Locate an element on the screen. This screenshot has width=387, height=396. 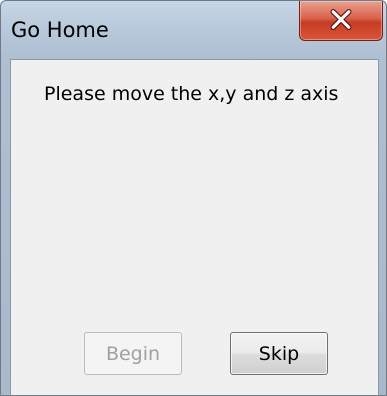
close-icon is located at coordinates (341, 20).